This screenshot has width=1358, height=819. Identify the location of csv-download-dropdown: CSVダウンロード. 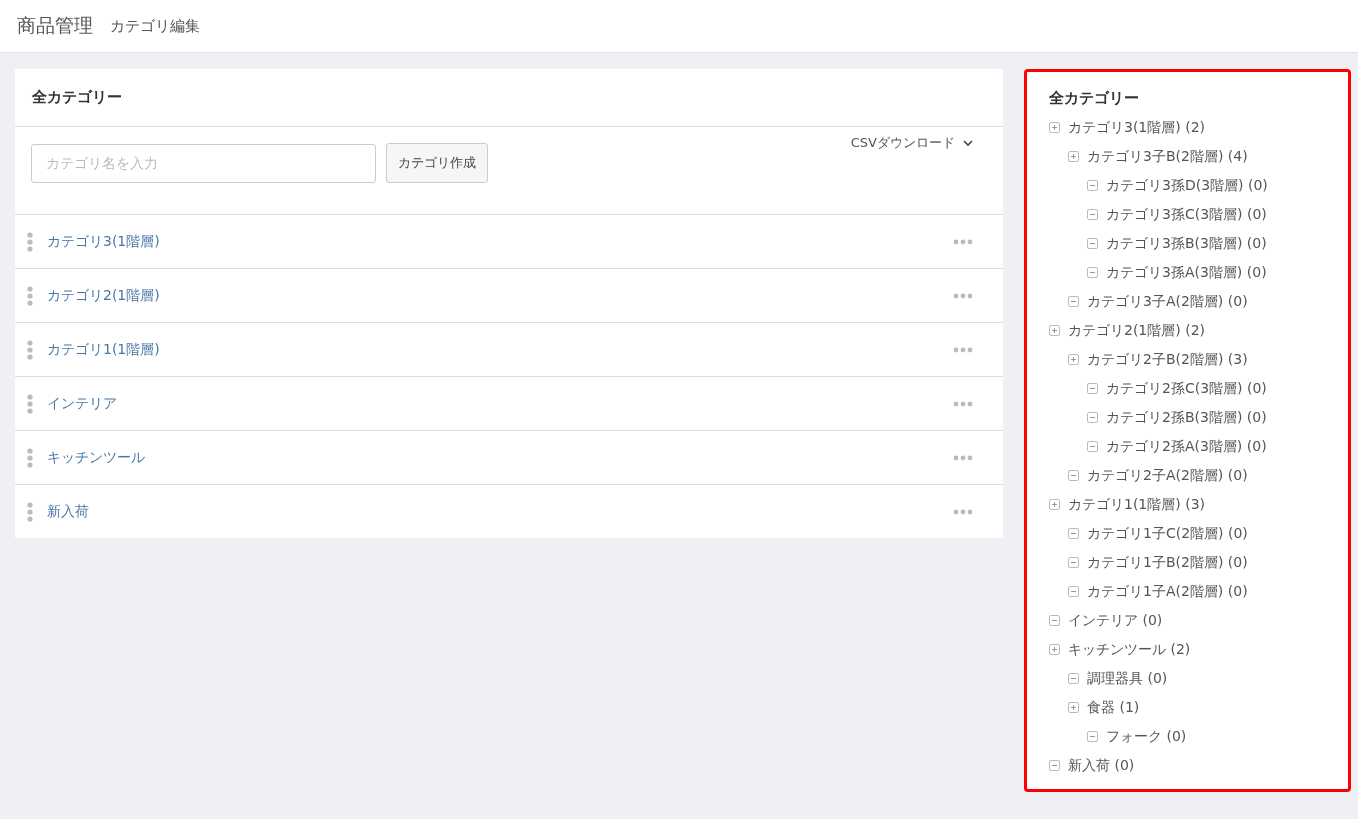
(911, 143).